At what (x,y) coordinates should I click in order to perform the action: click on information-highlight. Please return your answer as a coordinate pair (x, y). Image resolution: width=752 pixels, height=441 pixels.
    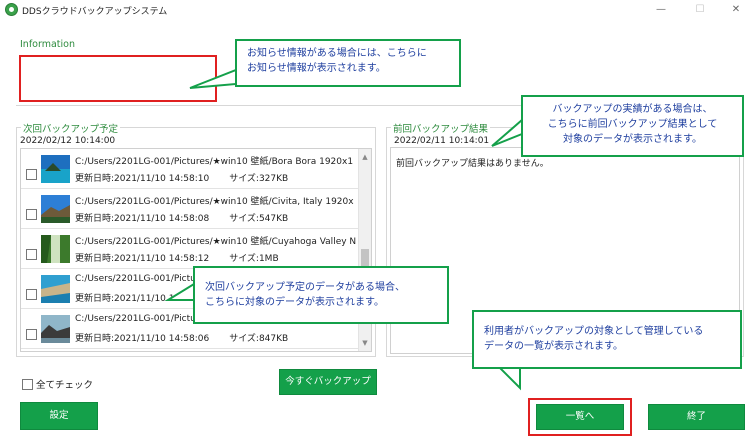
    Looking at the image, I should click on (118, 78).